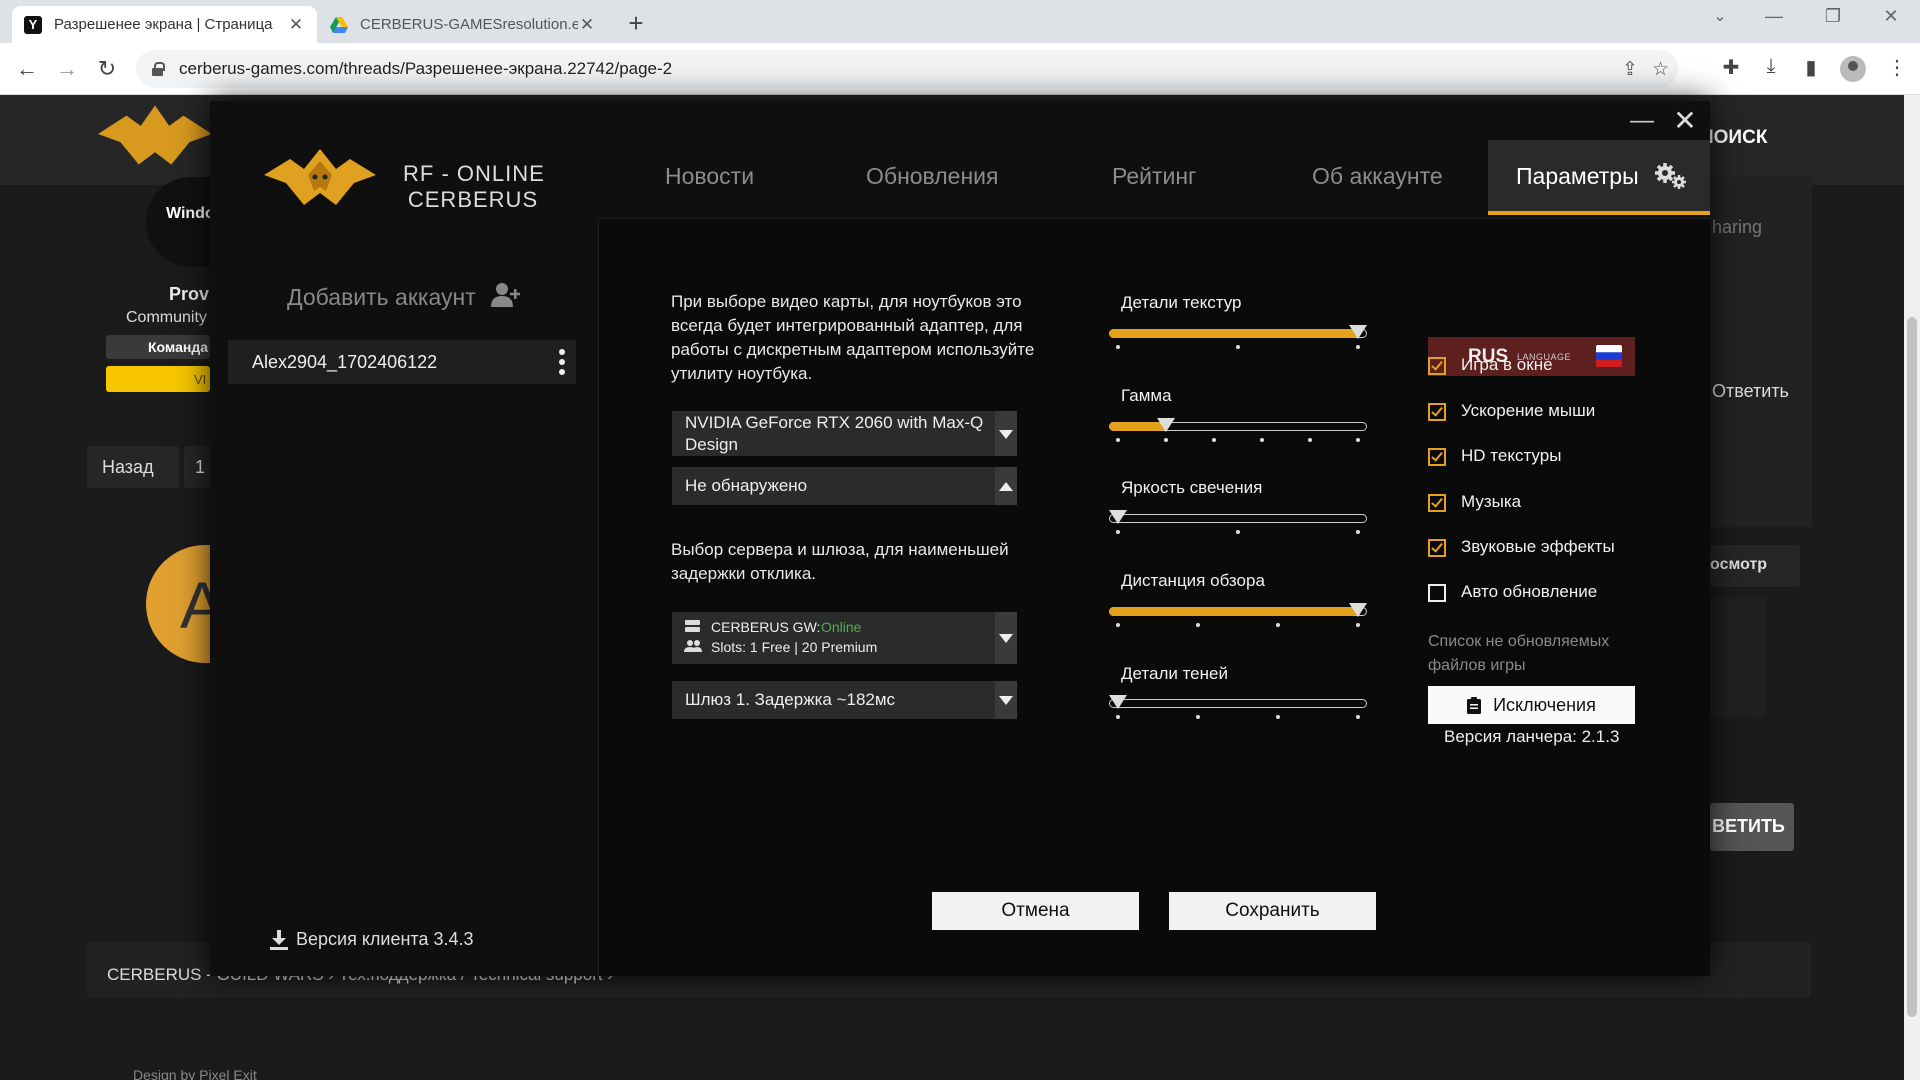 The width and height of the screenshot is (1920, 1080). Describe the element at coordinates (128, 467) in the screenshot. I see `back-page-label: Назад` at that location.